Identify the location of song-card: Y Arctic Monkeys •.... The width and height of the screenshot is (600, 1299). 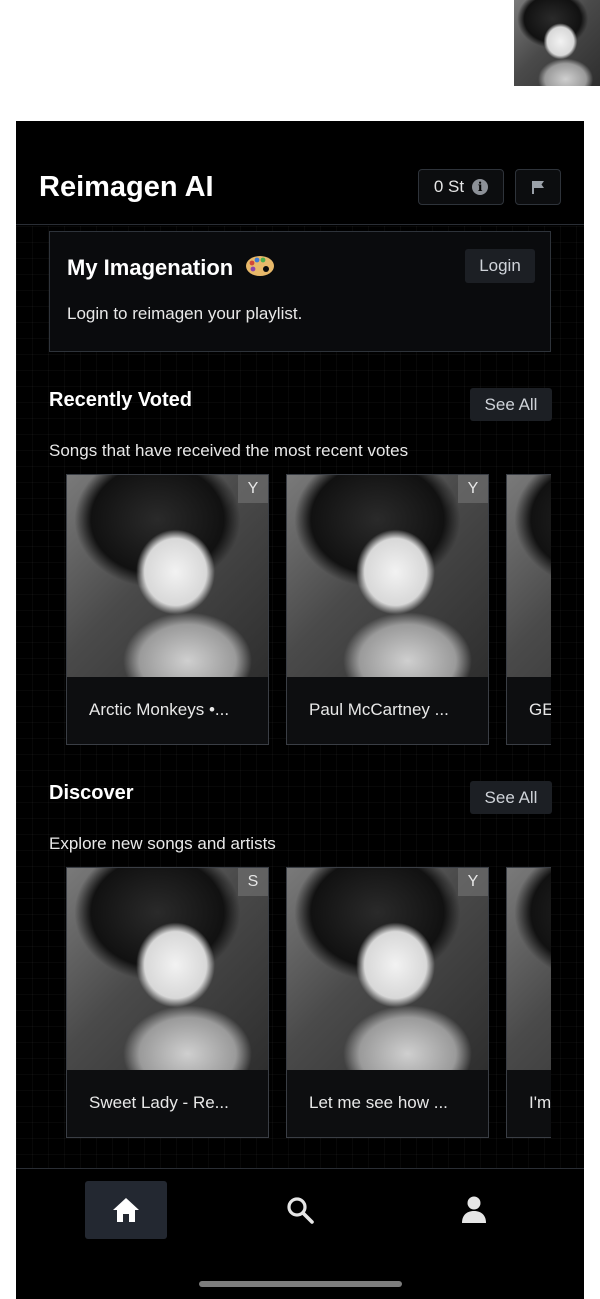
(167, 609).